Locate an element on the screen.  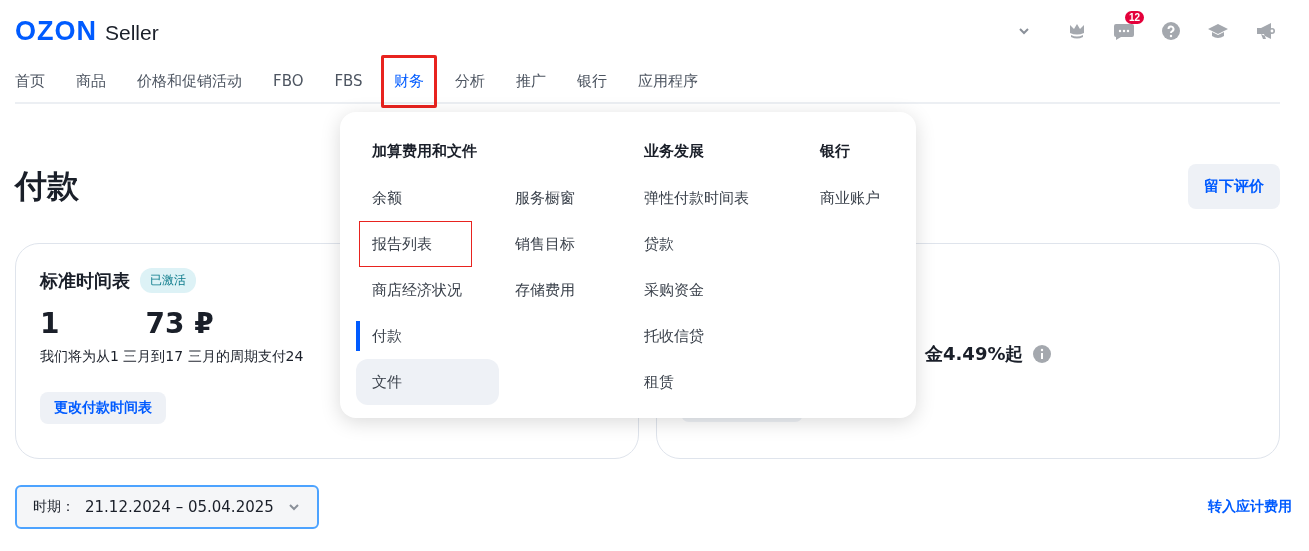
page-title: 付款 is located at coordinates (47, 186).